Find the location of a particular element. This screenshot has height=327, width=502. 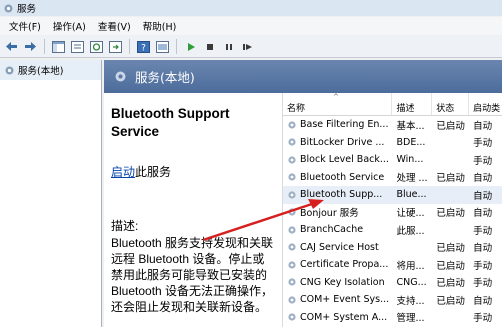

menu-action: 操作(A) is located at coordinates (69, 26).